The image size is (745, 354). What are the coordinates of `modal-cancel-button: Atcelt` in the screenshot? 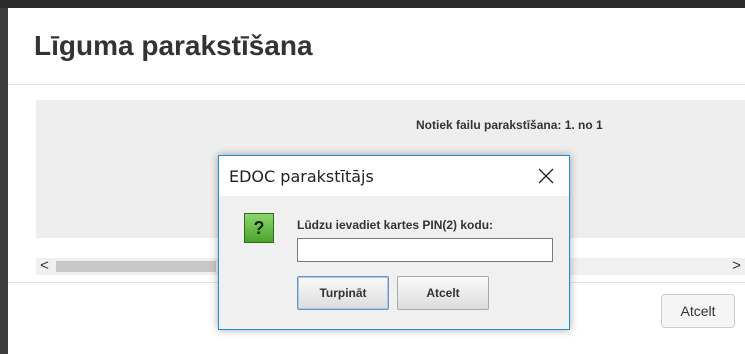 It's located at (443, 293).